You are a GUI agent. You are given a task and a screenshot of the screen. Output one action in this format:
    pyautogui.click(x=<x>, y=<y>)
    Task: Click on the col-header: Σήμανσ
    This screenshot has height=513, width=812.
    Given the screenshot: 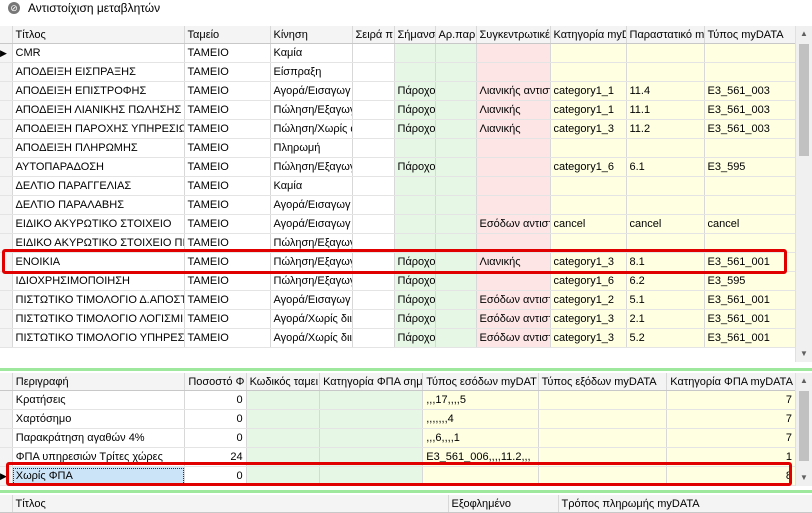 What is the action you would take?
    pyautogui.click(x=415, y=35)
    